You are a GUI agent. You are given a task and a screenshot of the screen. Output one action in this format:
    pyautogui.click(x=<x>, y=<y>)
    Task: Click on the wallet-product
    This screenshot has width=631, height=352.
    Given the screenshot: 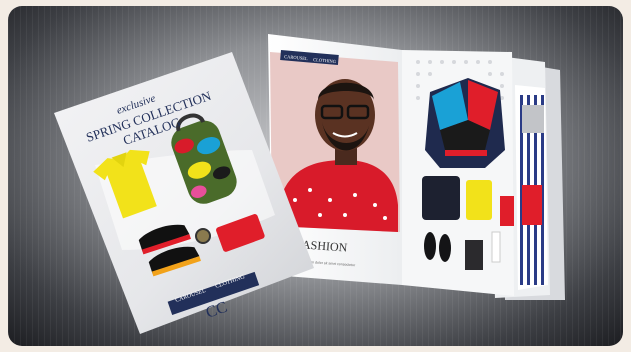 What is the action you would take?
    pyautogui.click(x=474, y=255)
    